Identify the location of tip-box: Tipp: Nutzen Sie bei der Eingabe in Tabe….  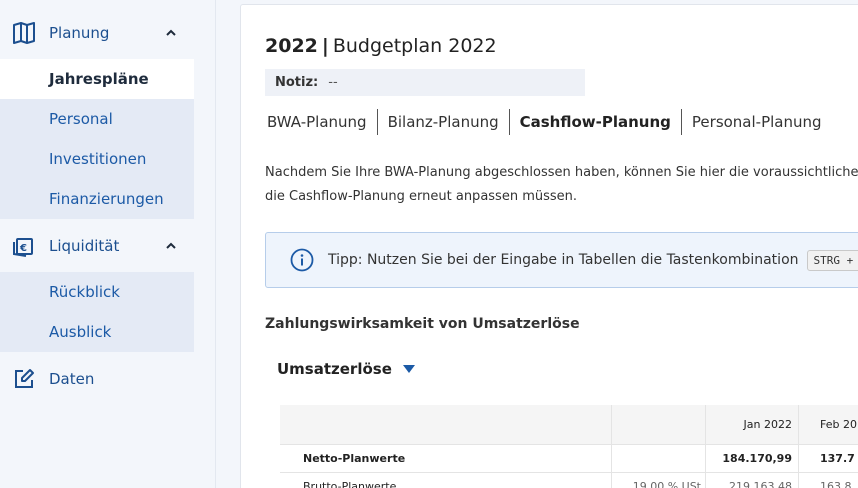
(561, 260).